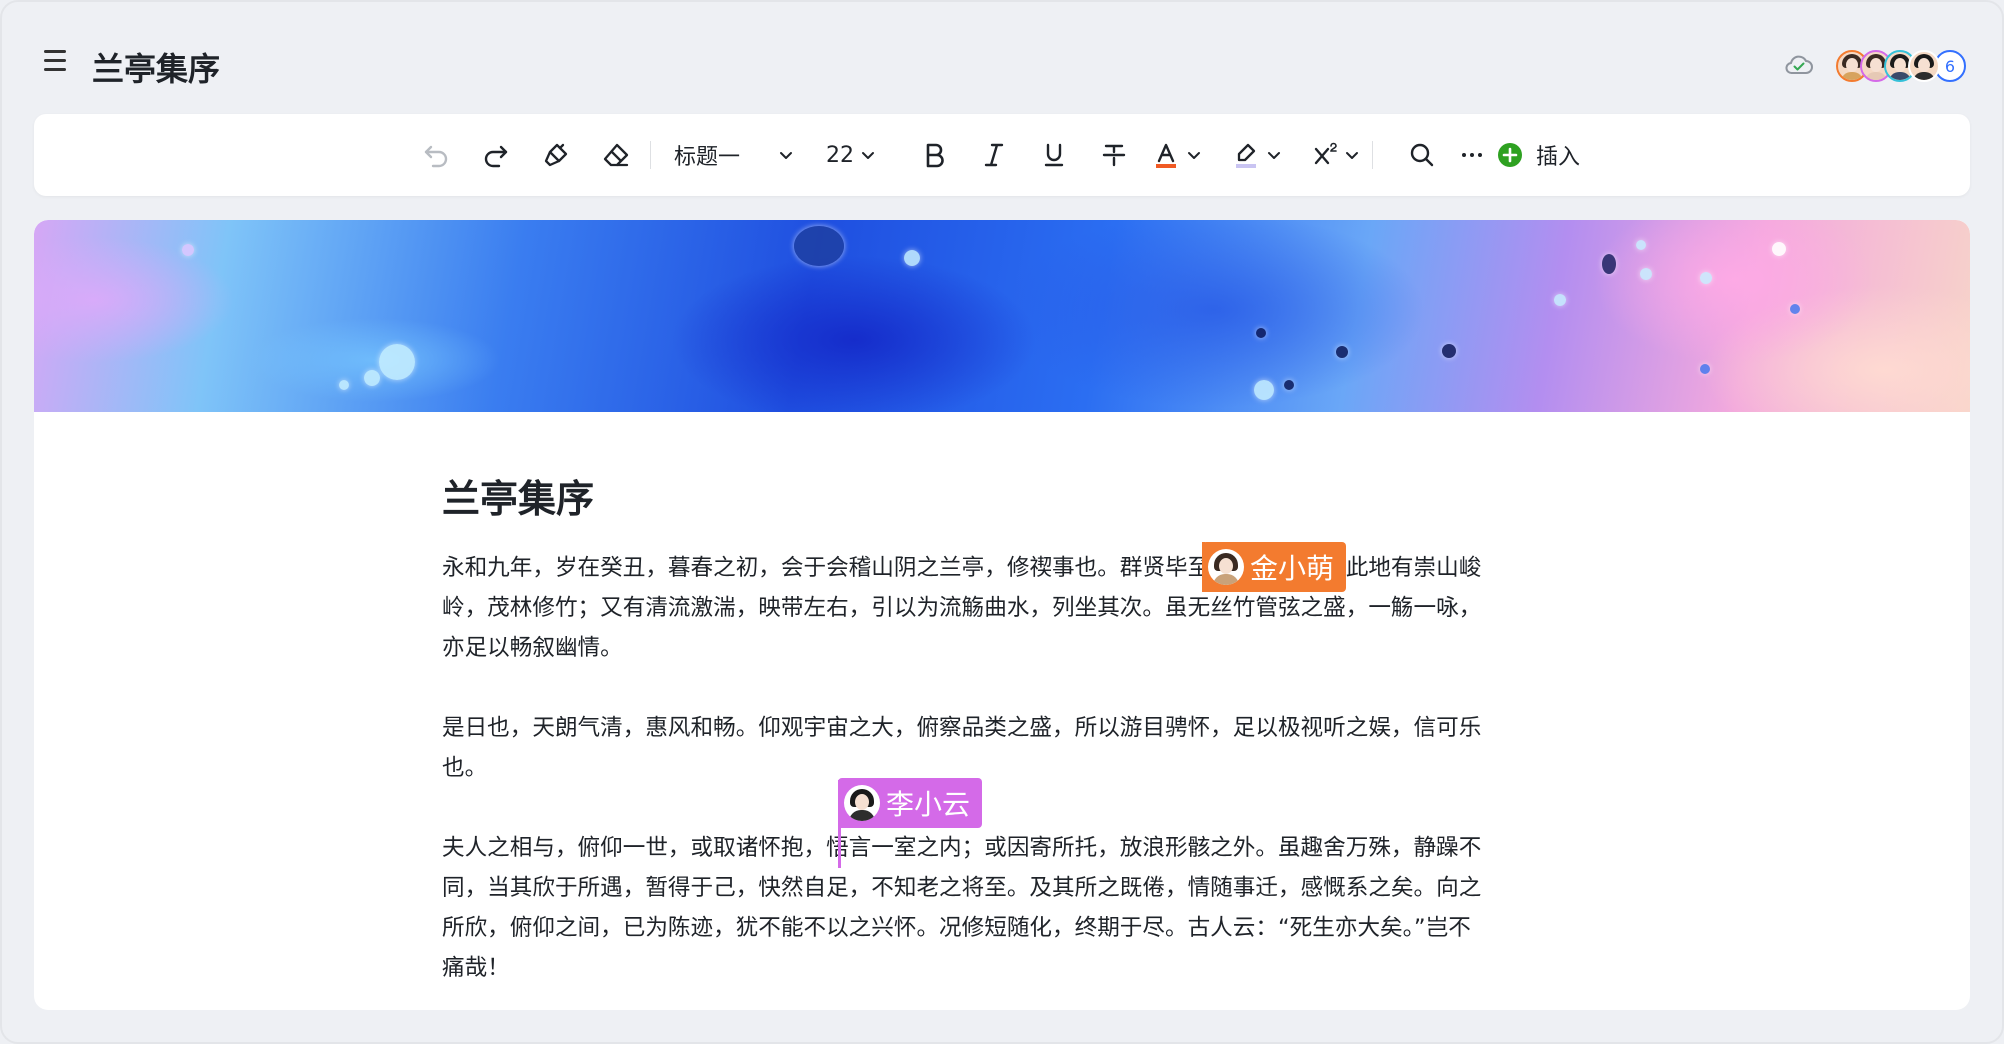 The image size is (2004, 1044). I want to click on undo-icon, so click(436, 156).